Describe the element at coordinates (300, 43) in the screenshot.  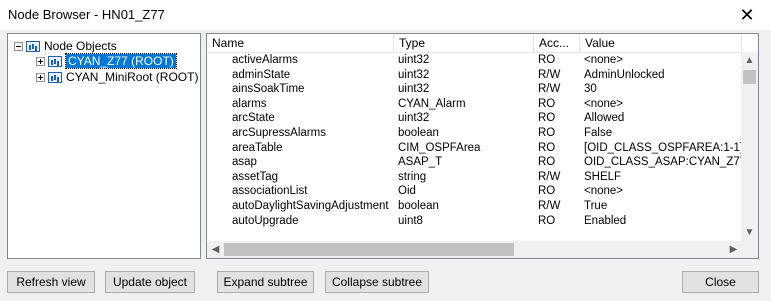
I see `column-header-name: Name` at that location.